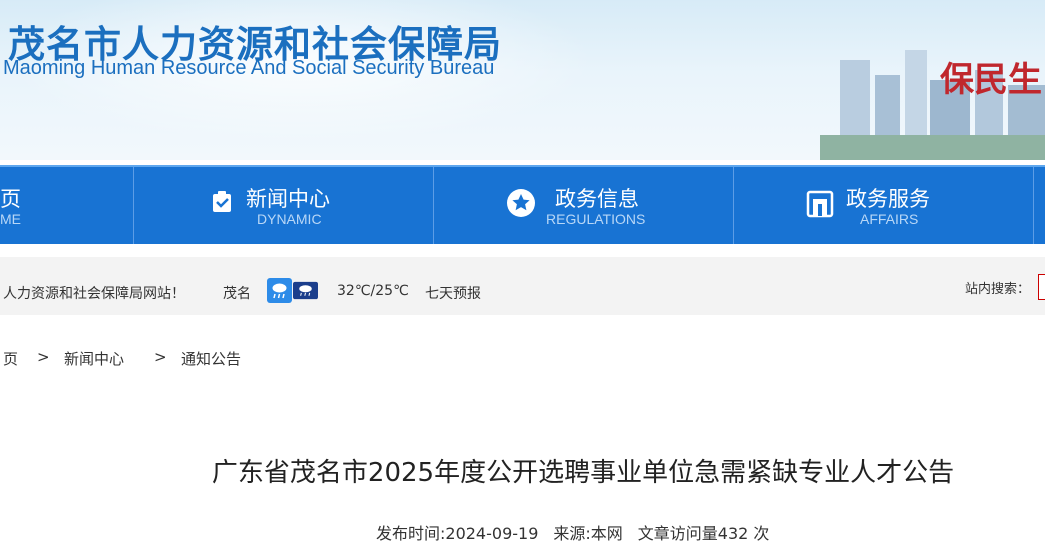 The height and width of the screenshot is (557, 1045). Describe the element at coordinates (588, 533) in the screenshot. I see `article-source: 来源:本网` at that location.